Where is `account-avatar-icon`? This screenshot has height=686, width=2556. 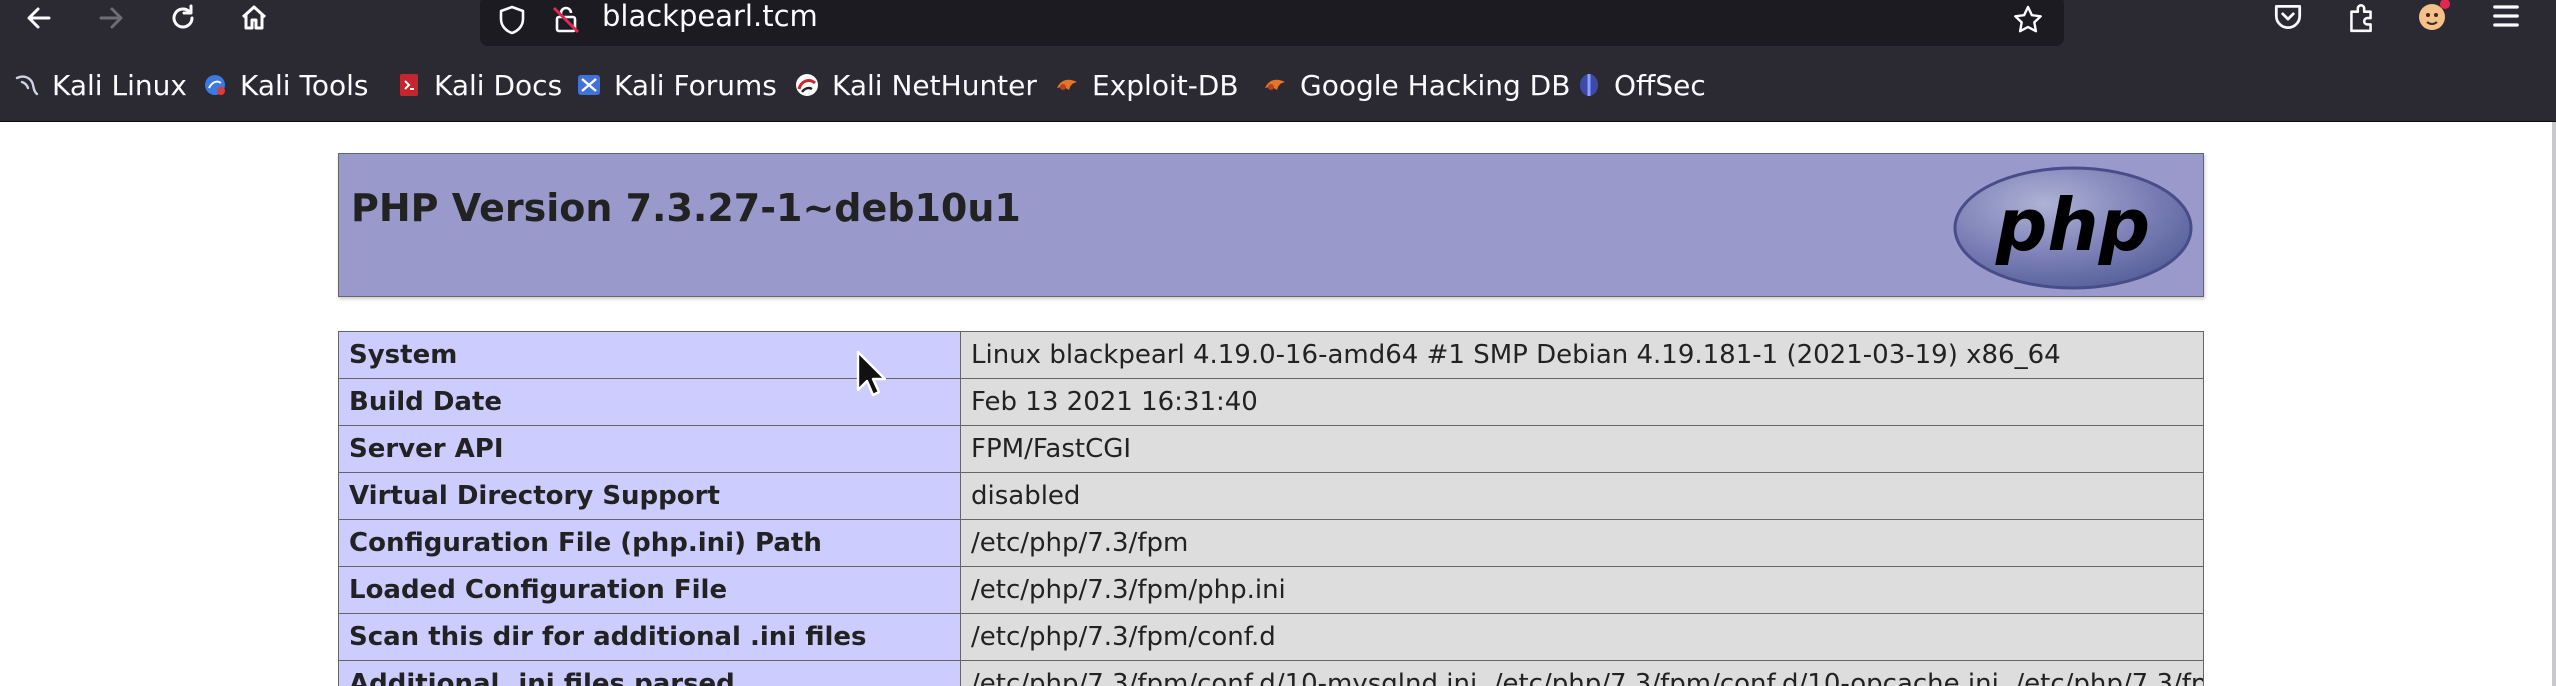
account-avatar-icon is located at coordinates (2434, 15).